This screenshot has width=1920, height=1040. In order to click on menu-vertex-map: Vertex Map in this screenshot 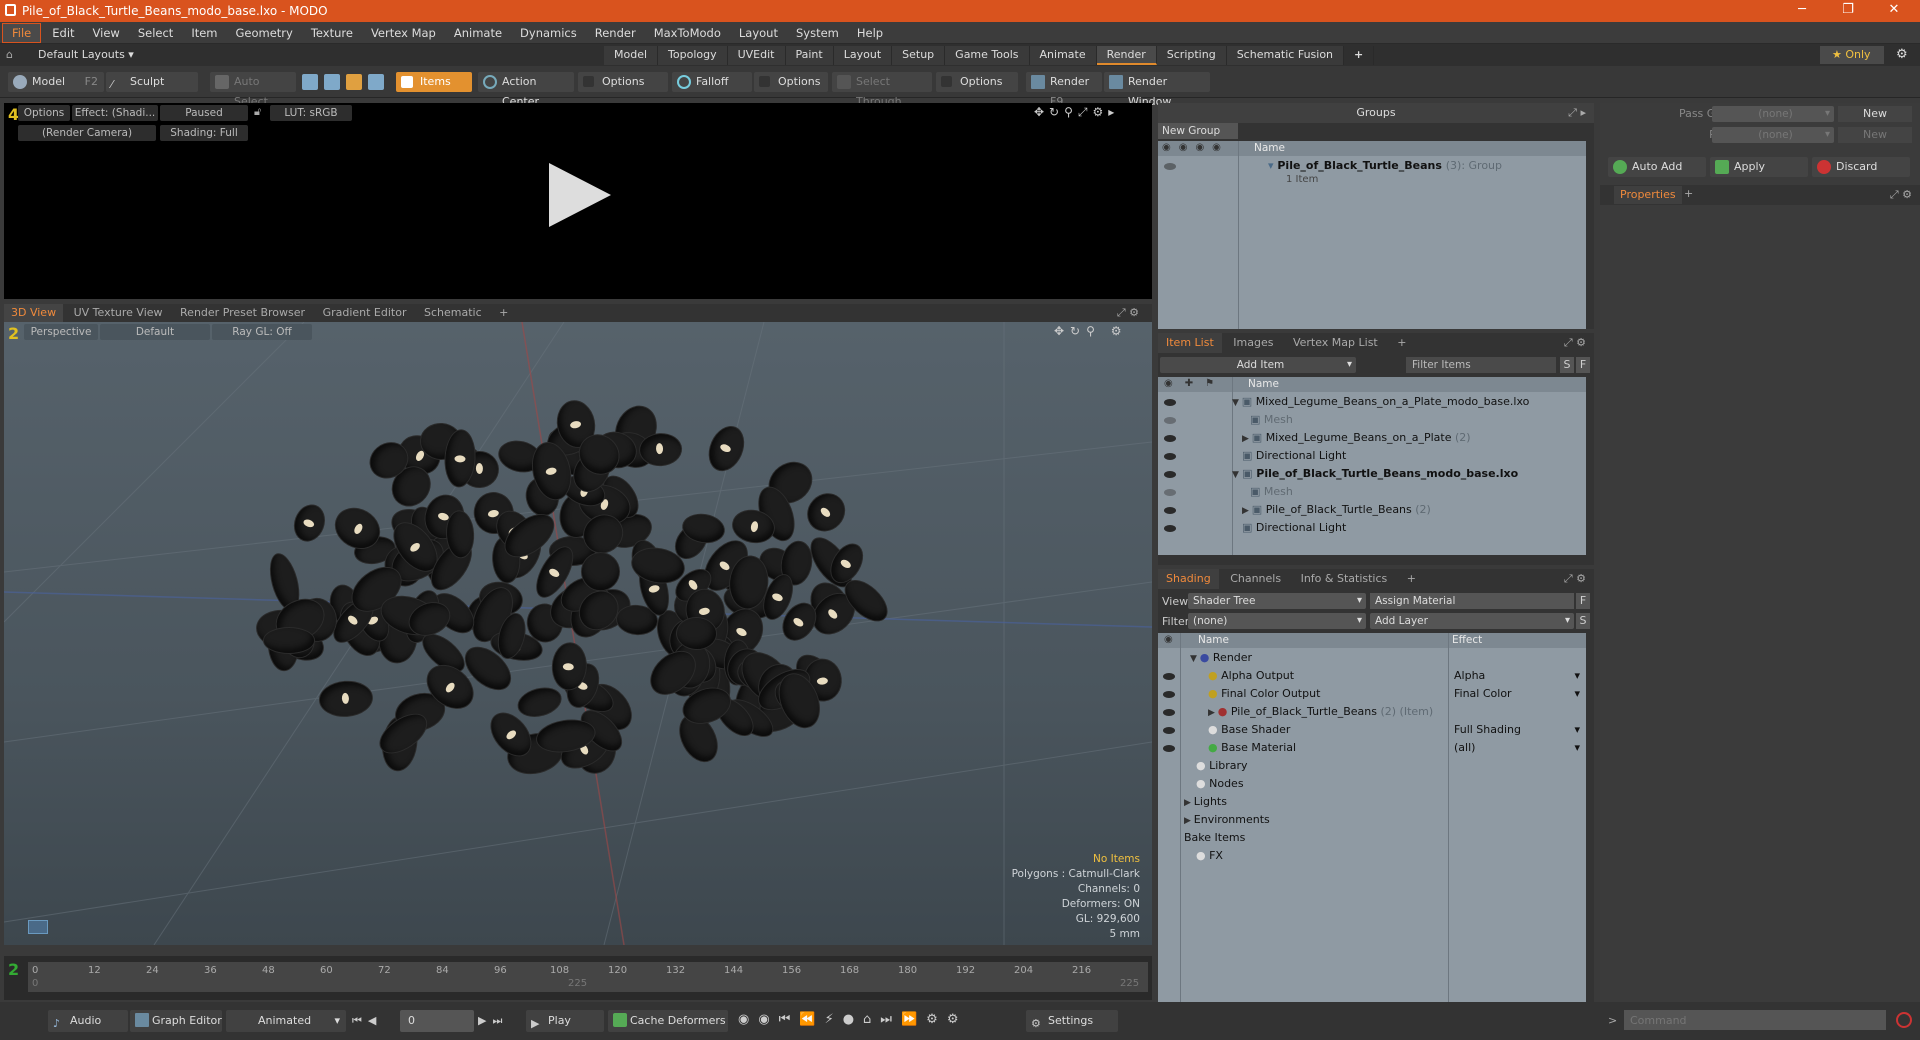, I will do `click(403, 33)`.